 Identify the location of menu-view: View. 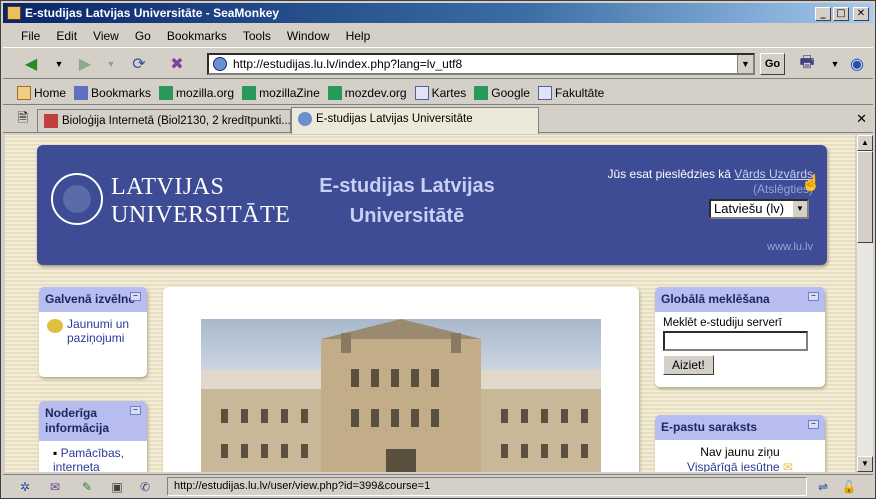
(106, 35).